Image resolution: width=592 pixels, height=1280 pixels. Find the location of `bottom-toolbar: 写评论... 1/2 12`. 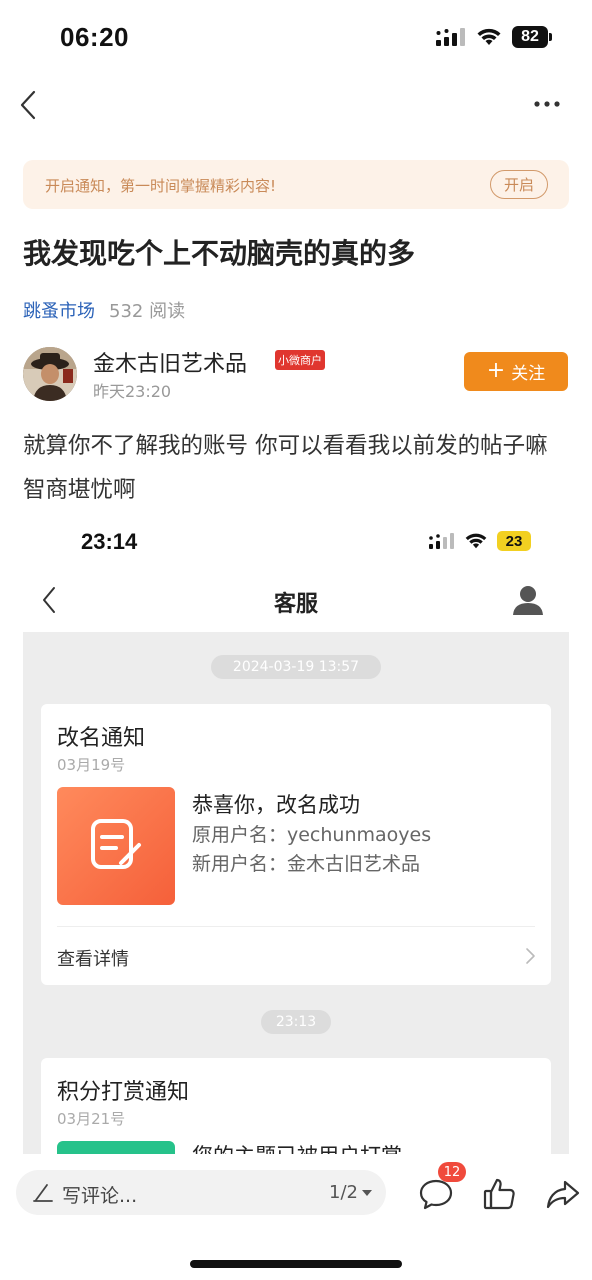

bottom-toolbar: 写评论... 1/2 12 is located at coordinates (296, 1218).